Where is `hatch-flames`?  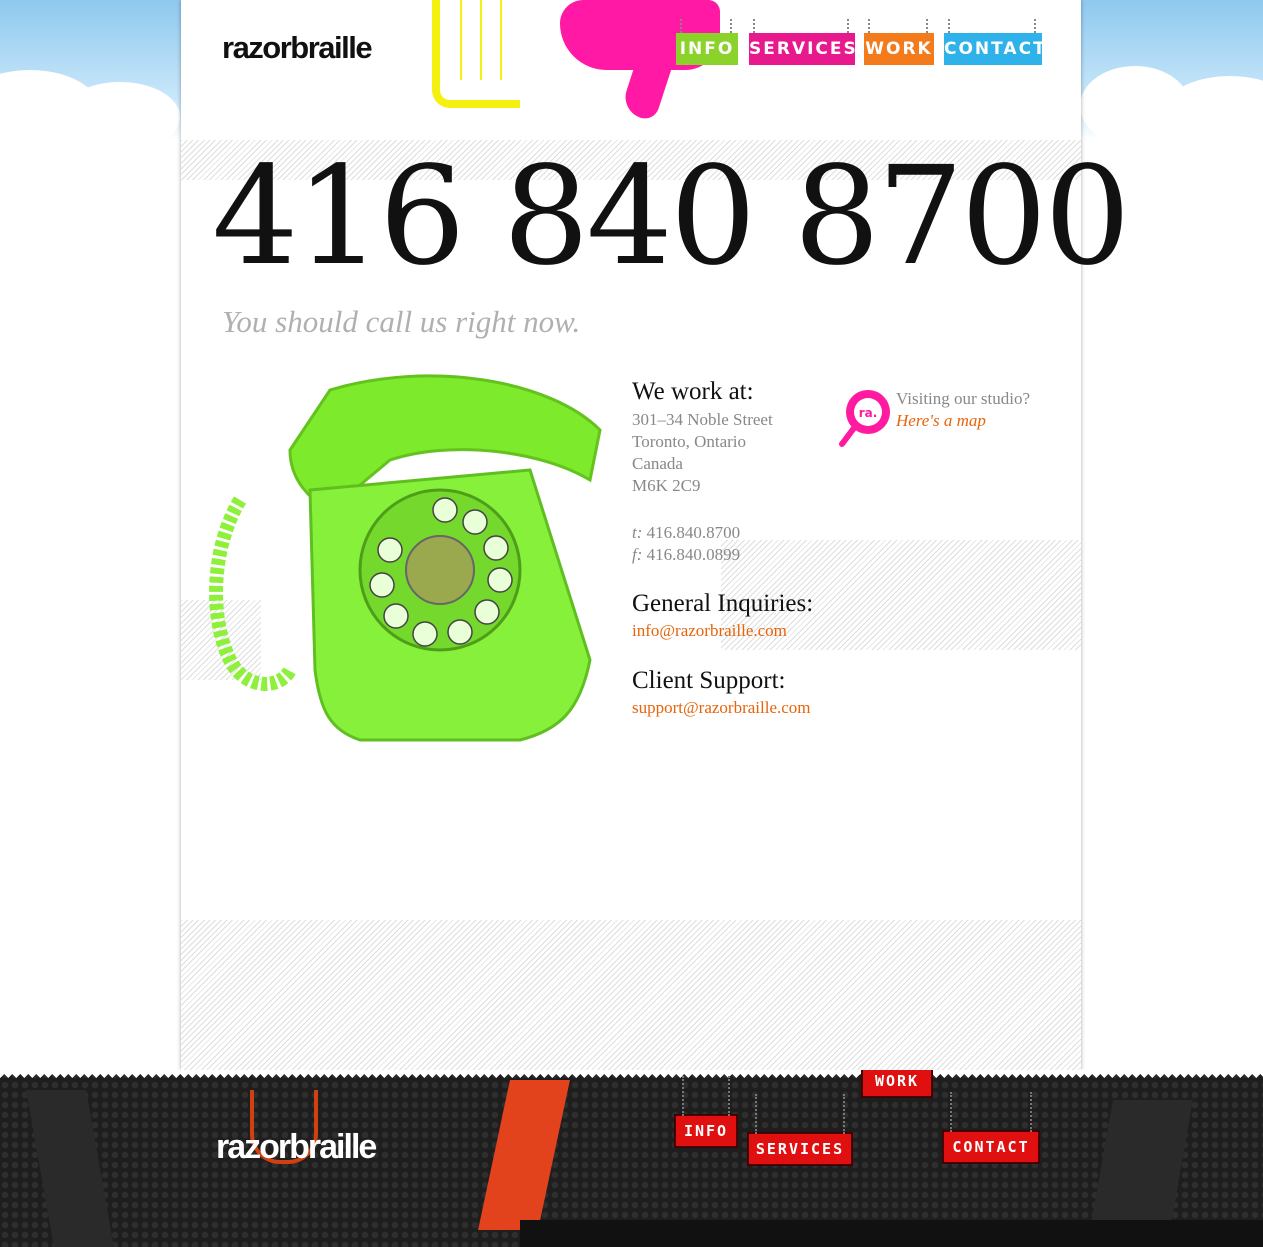 hatch-flames is located at coordinates (631, 995).